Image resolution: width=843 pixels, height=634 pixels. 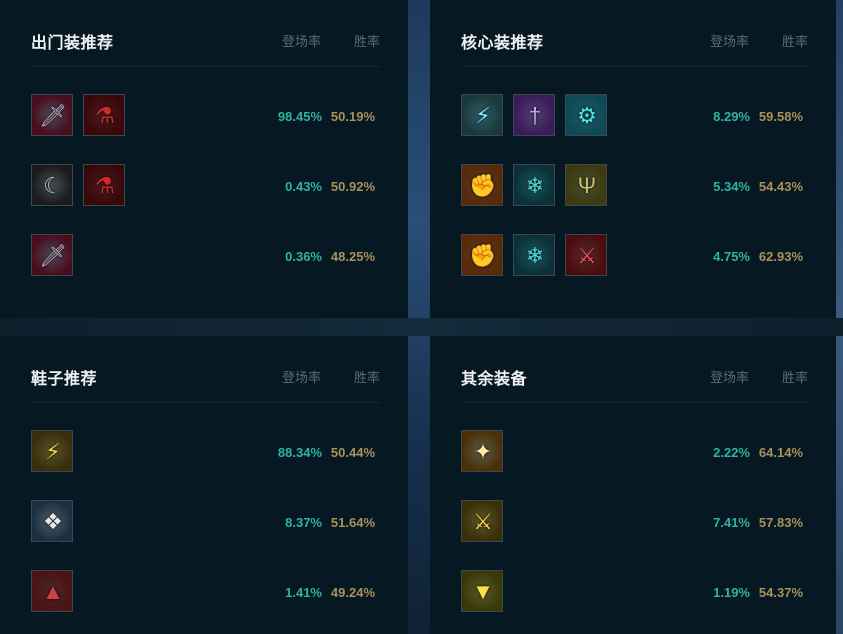 I want to click on win-rate-value: 49.24%, so click(x=352, y=592).